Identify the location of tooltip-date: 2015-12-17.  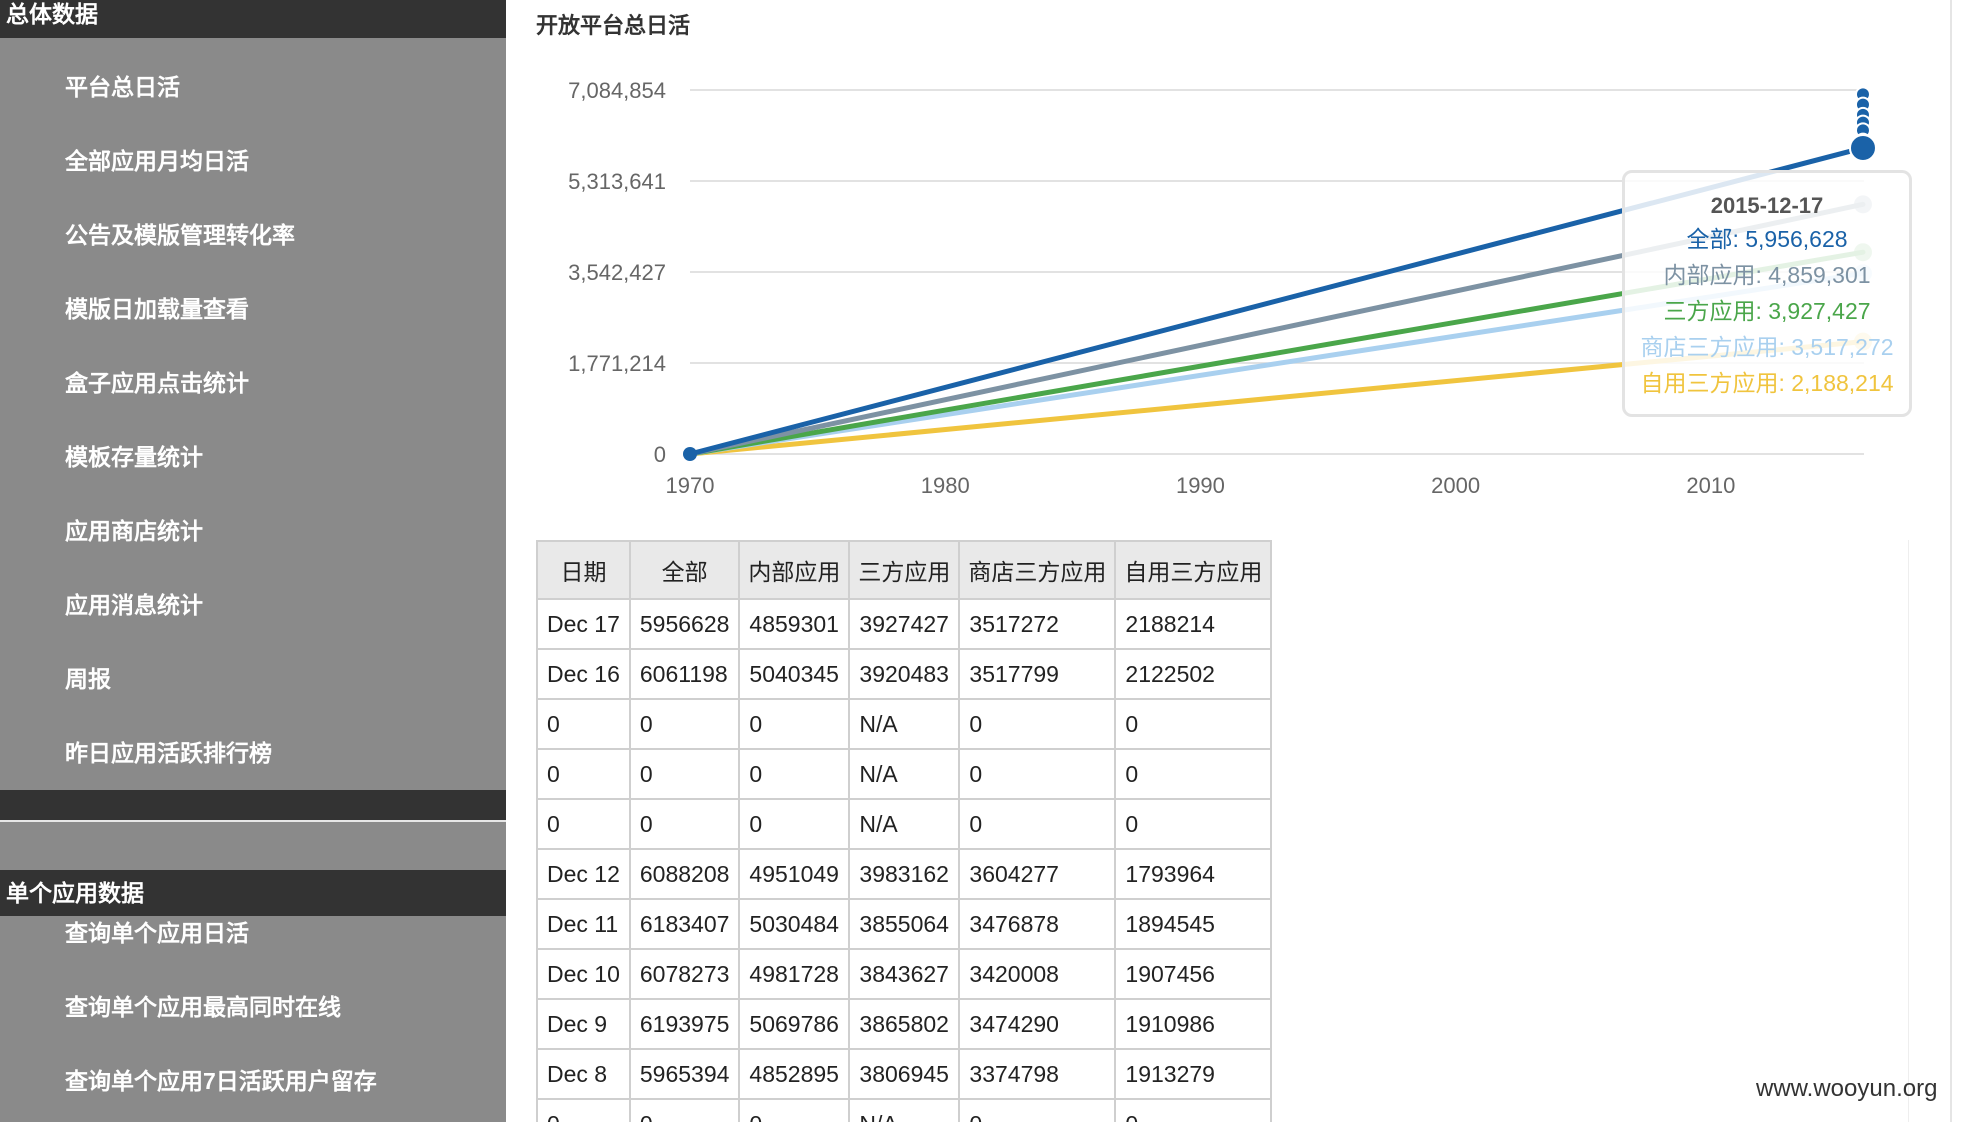
(1767, 205).